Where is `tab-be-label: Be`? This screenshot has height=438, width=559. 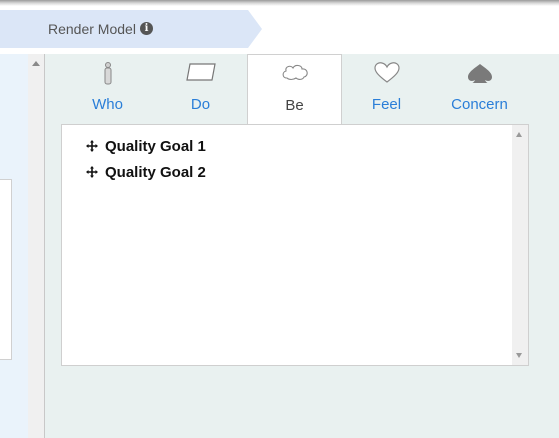 tab-be-label: Be is located at coordinates (294, 105).